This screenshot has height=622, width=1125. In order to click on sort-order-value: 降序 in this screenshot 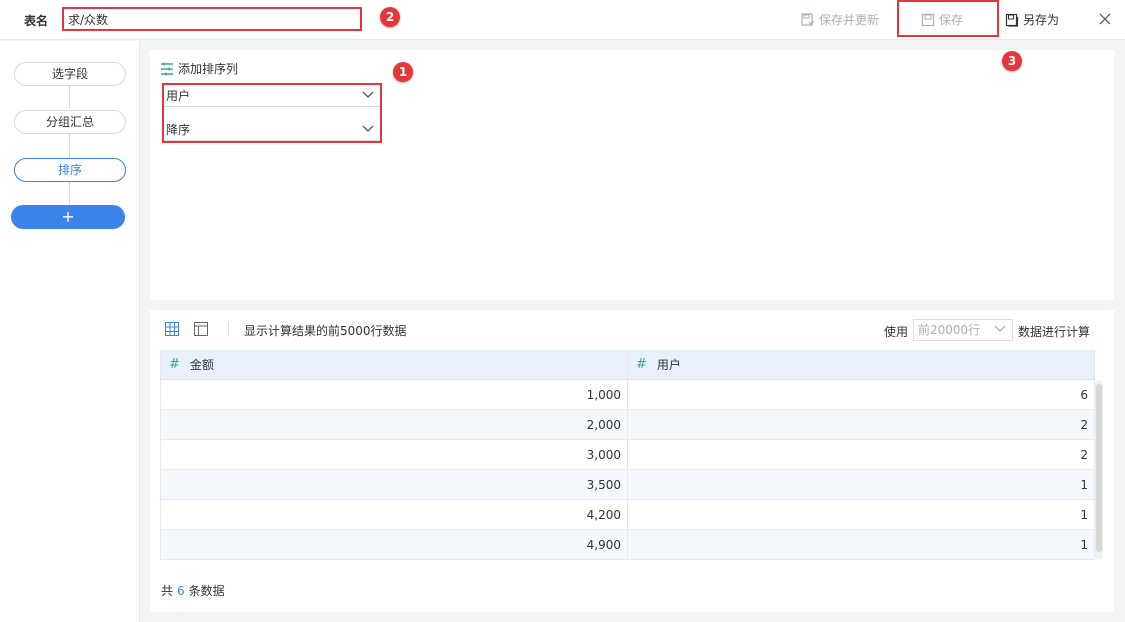, I will do `click(178, 130)`.